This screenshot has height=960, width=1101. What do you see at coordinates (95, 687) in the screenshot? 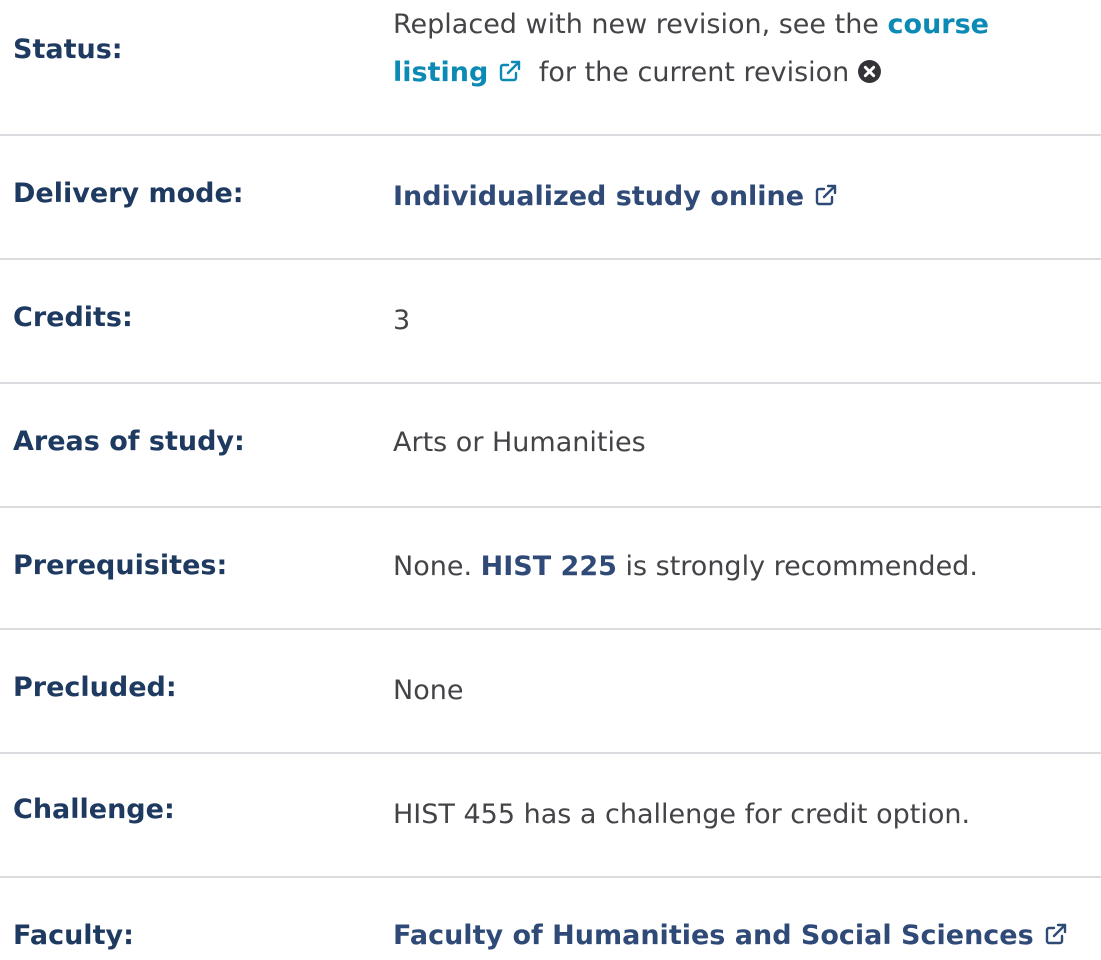
I see `precluded-label: Precluded:` at bounding box center [95, 687].